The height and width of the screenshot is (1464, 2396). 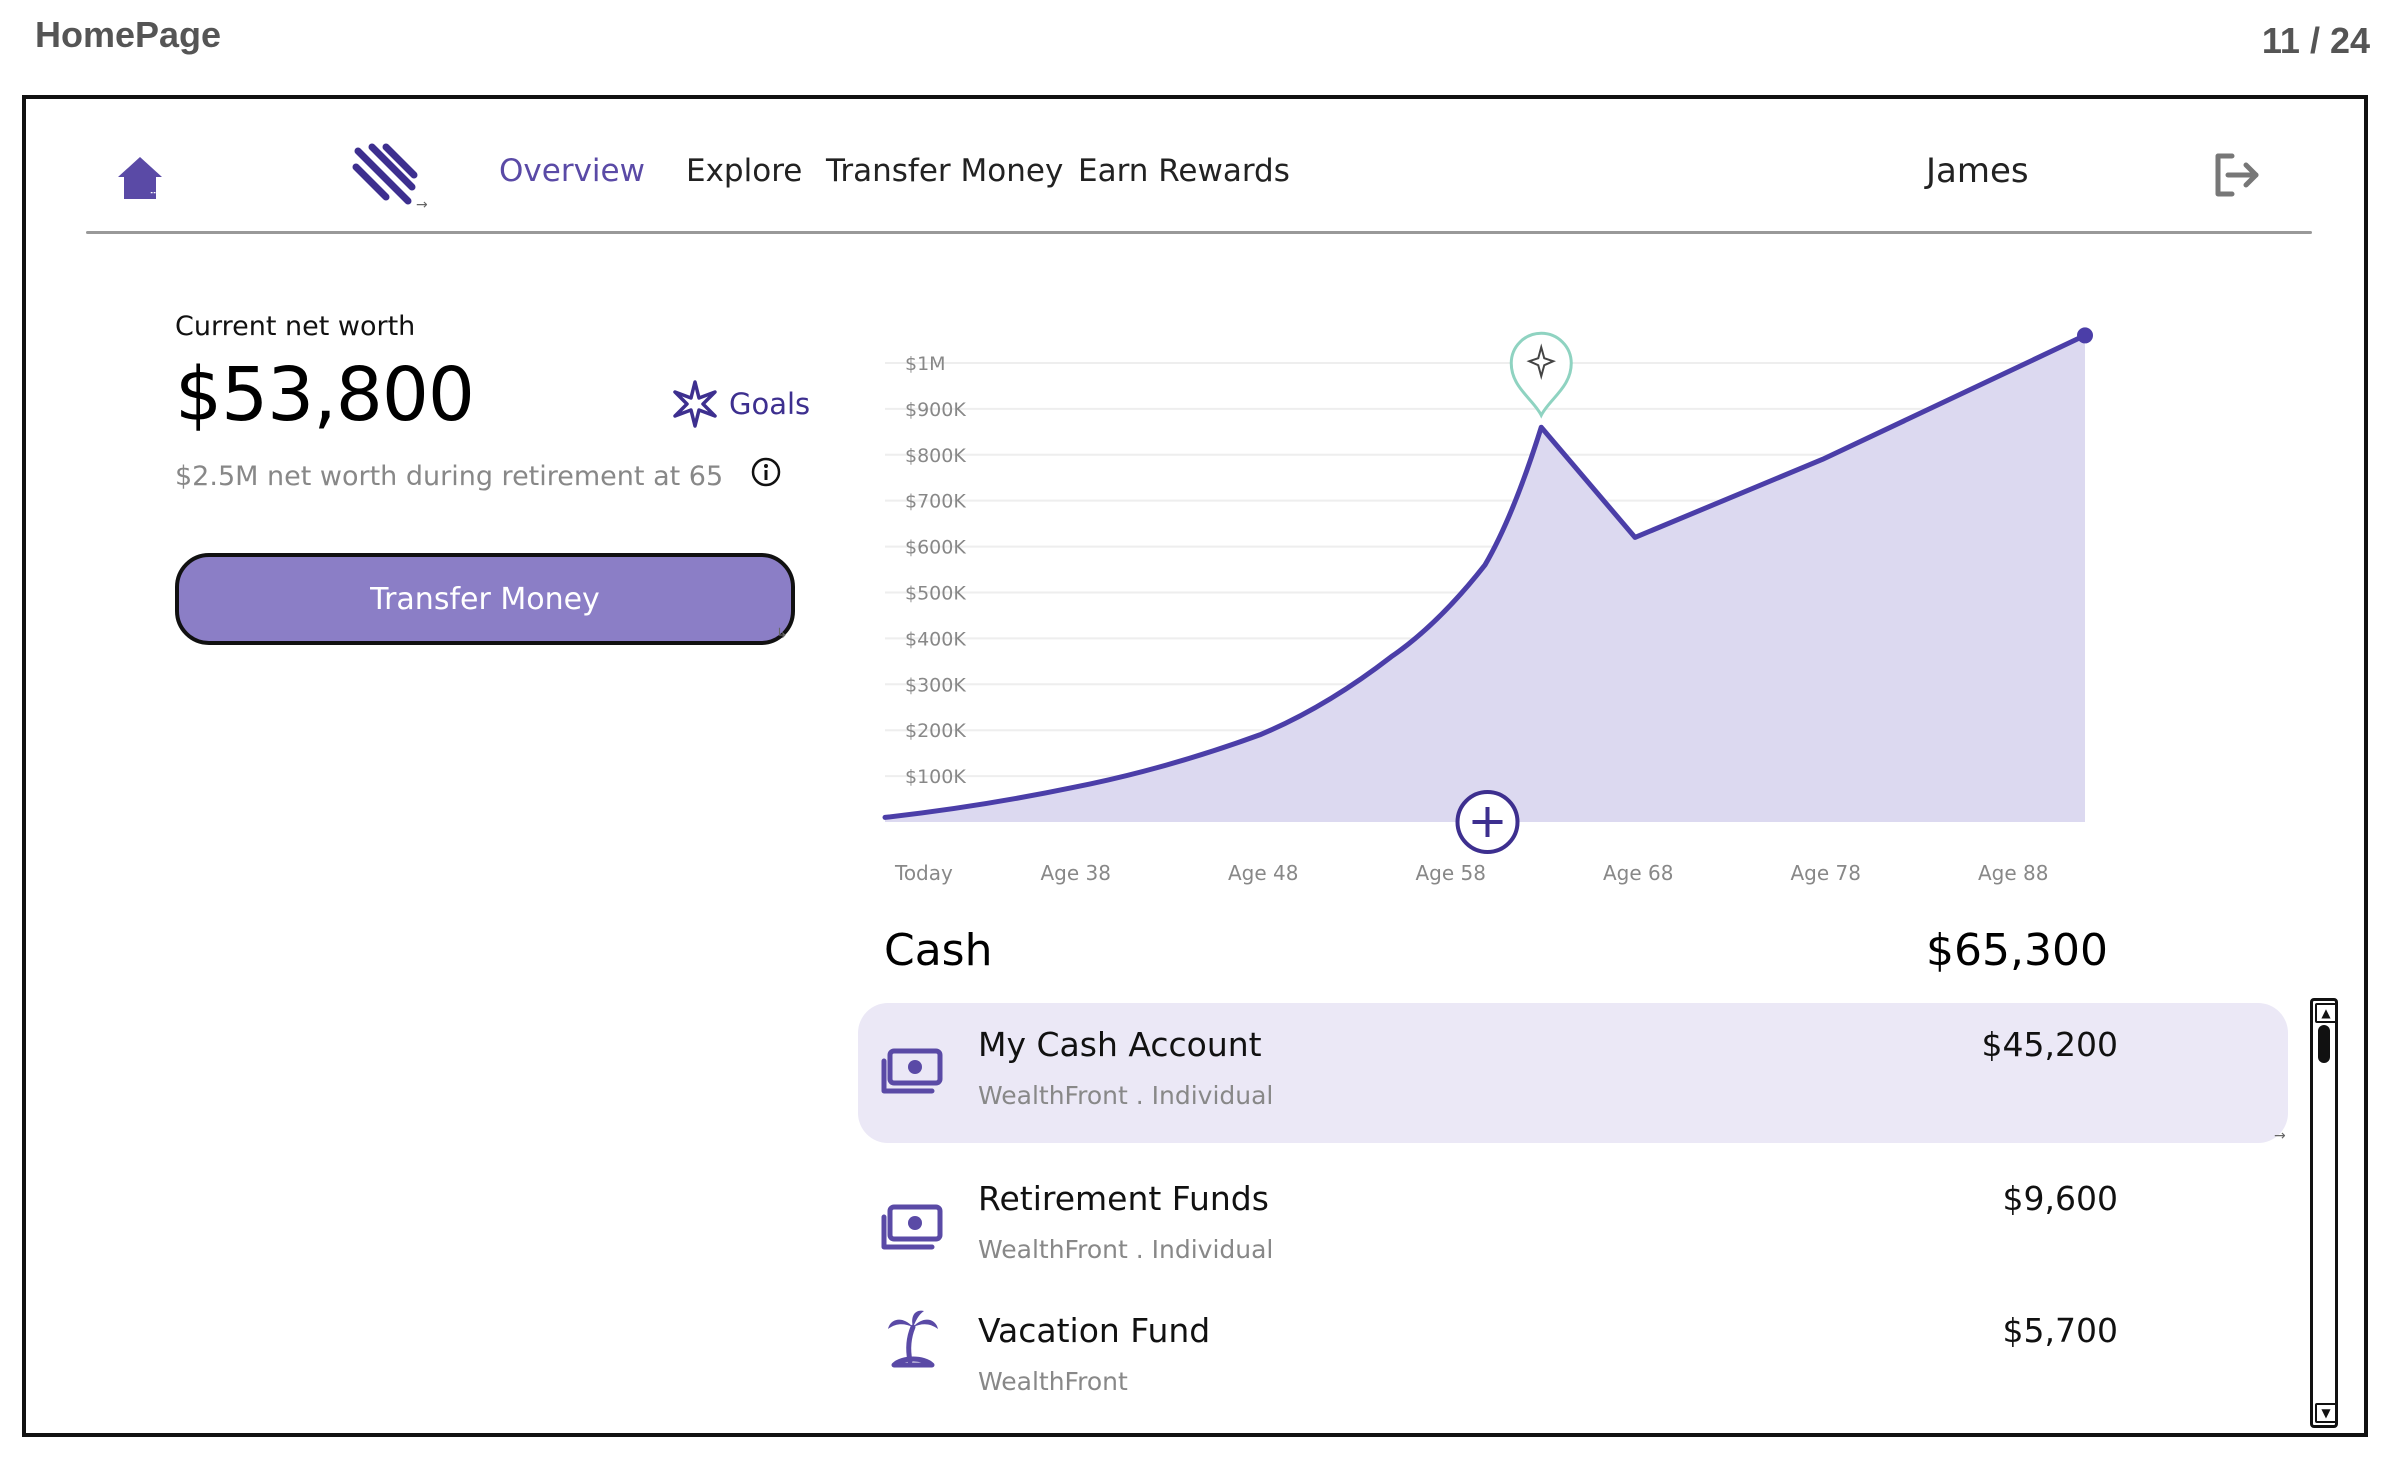 I want to click on nav-overview: Overview, so click(x=572, y=171).